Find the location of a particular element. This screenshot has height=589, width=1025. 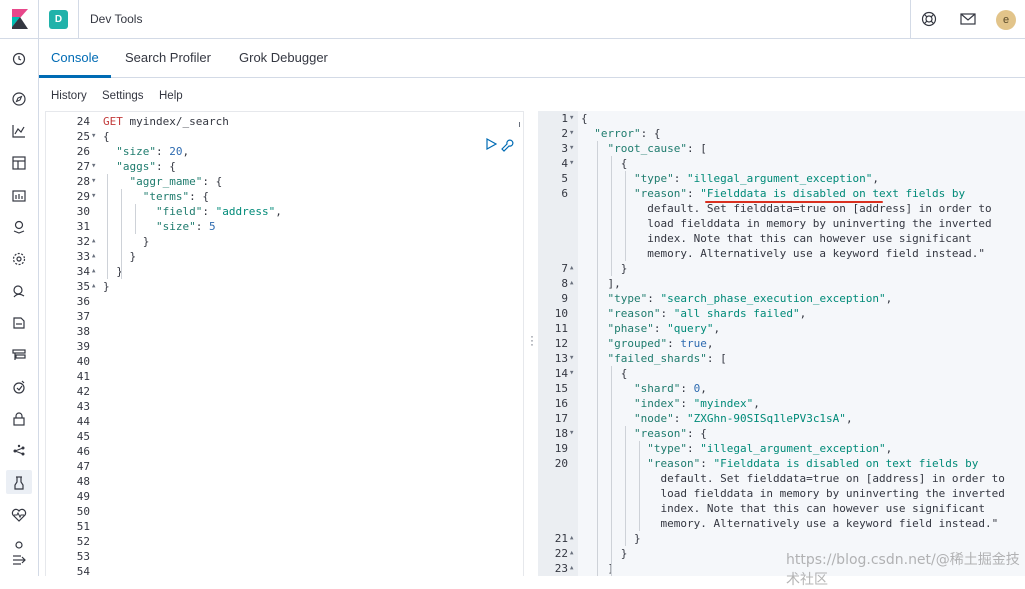

editor-line: 45 is located at coordinates (284, 436).